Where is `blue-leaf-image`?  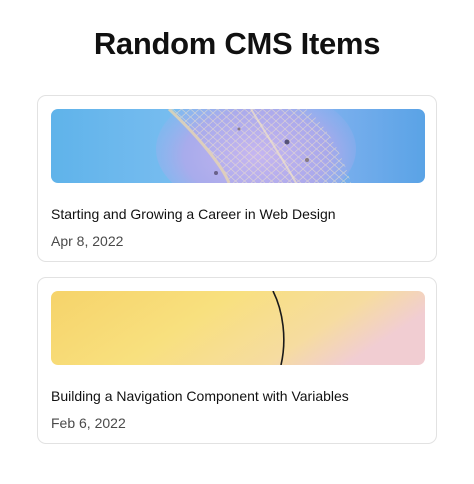 blue-leaf-image is located at coordinates (238, 146).